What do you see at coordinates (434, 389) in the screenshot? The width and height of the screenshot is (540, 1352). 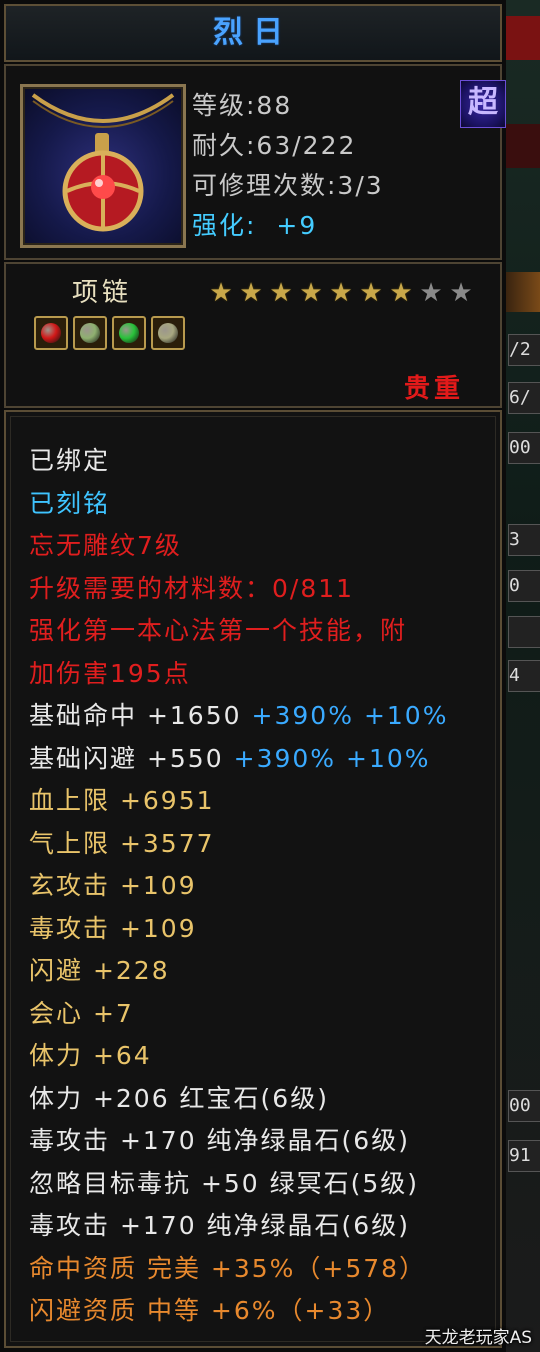 I see `item-rarity: 贵重` at bounding box center [434, 389].